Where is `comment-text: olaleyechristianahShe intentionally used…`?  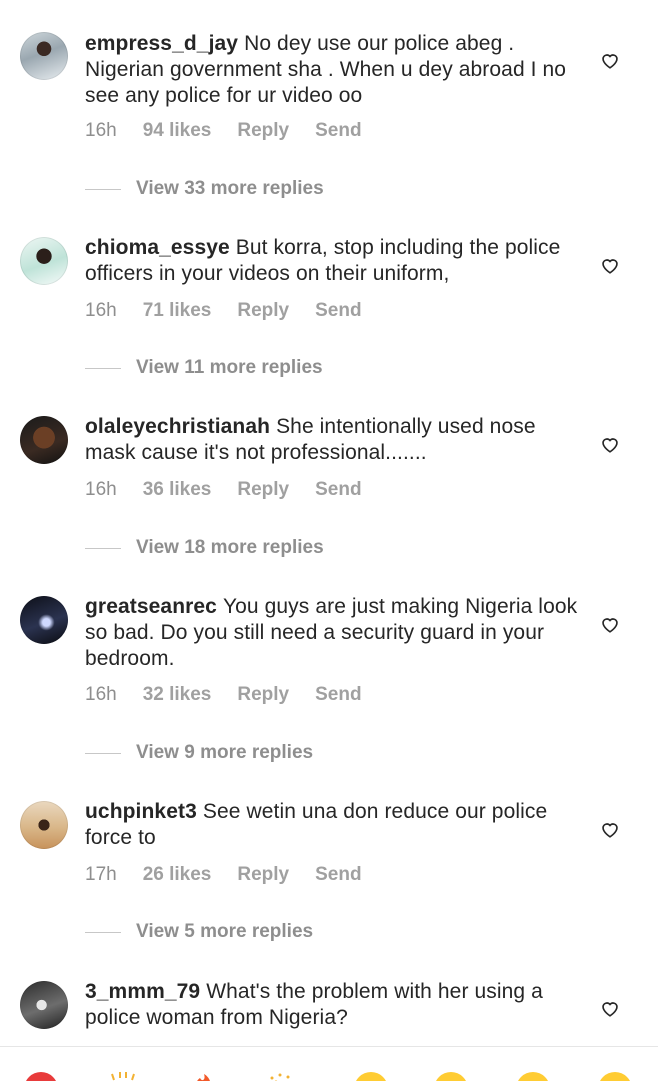
comment-text: olaleyechristianahShe intentionally used… is located at coordinates (332, 440).